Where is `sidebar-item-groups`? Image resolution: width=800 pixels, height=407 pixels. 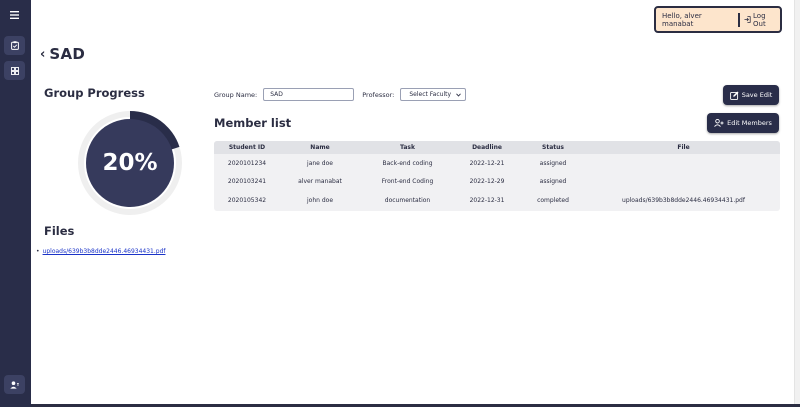 sidebar-item-groups is located at coordinates (14, 70).